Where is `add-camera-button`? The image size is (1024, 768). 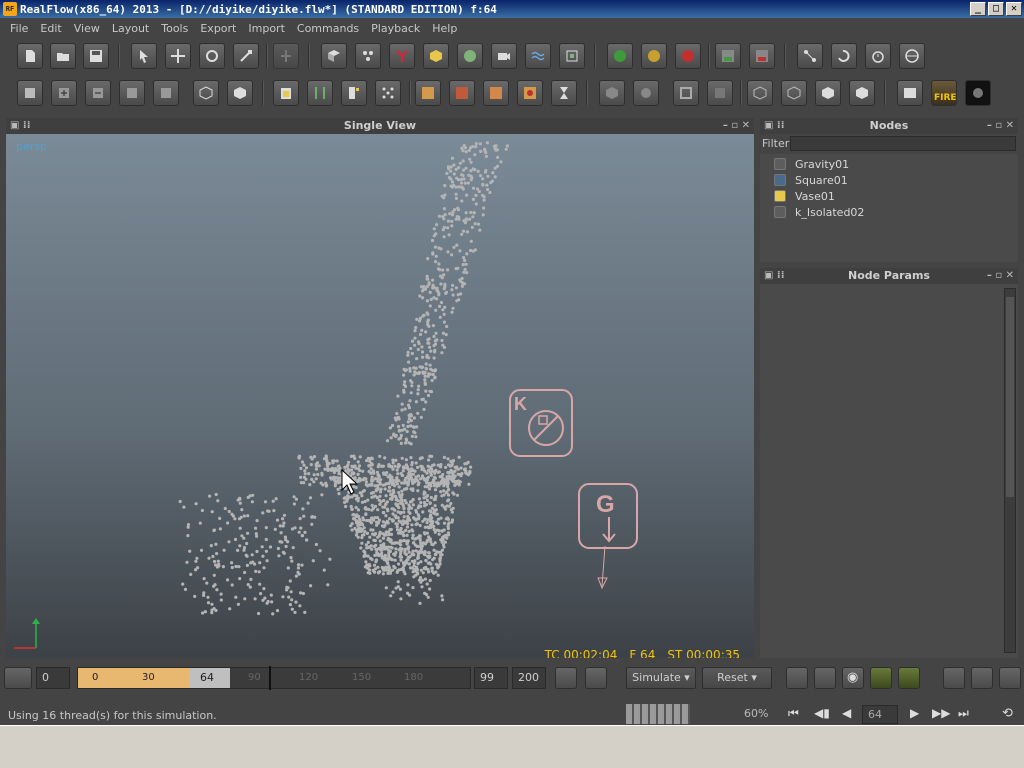
add-camera-button is located at coordinates (504, 56).